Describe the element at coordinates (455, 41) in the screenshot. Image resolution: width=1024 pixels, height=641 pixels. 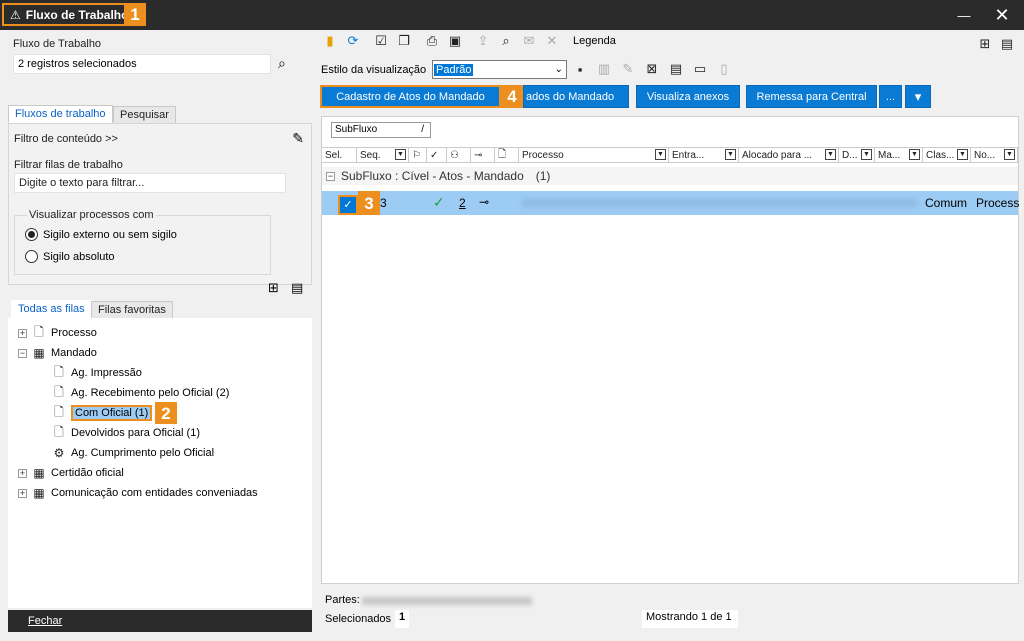
I see `save-print-icon: ▣` at that location.